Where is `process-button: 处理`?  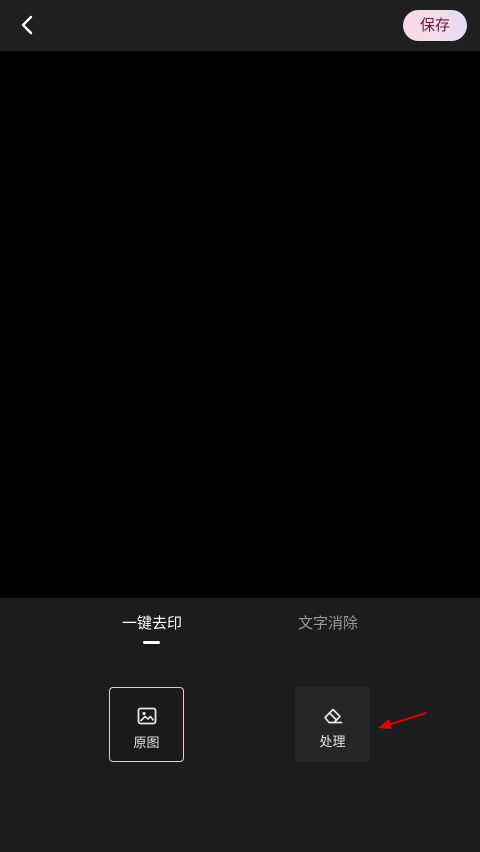 process-button: 处理 is located at coordinates (332, 724).